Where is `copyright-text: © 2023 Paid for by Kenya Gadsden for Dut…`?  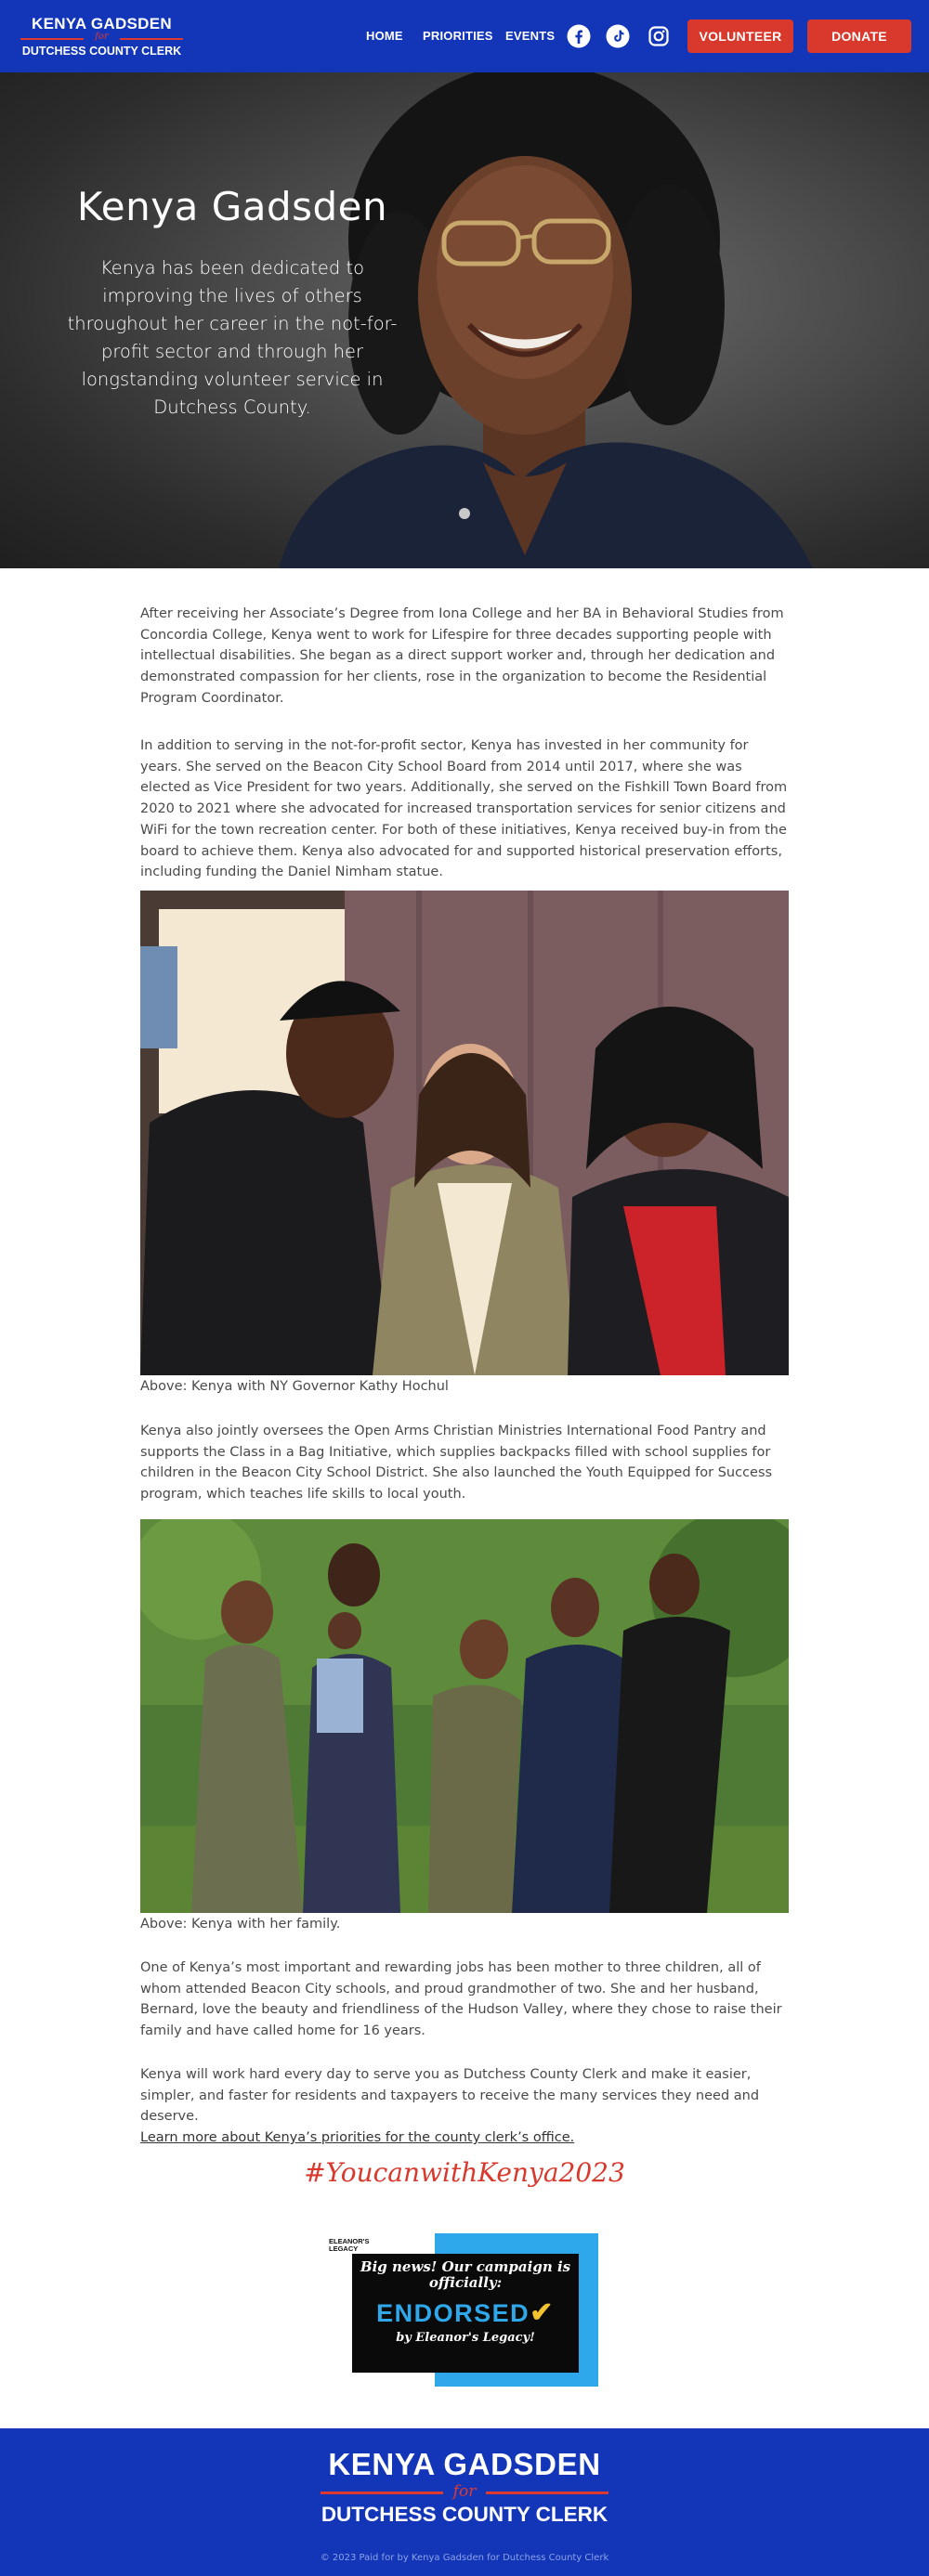
copyright-text: © 2023 Paid for by Kenya Gadsden for Dut… is located at coordinates (464, 2558).